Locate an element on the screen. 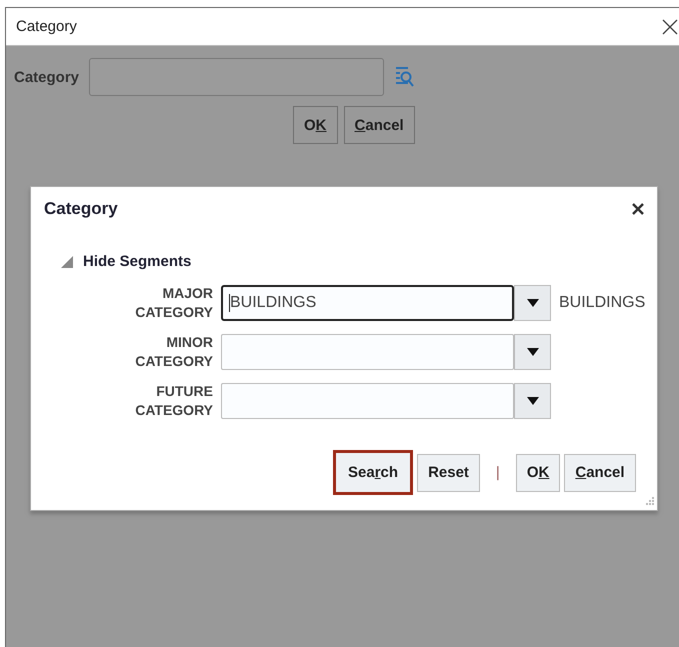 The height and width of the screenshot is (647, 679). field-label: Category is located at coordinates (47, 77).